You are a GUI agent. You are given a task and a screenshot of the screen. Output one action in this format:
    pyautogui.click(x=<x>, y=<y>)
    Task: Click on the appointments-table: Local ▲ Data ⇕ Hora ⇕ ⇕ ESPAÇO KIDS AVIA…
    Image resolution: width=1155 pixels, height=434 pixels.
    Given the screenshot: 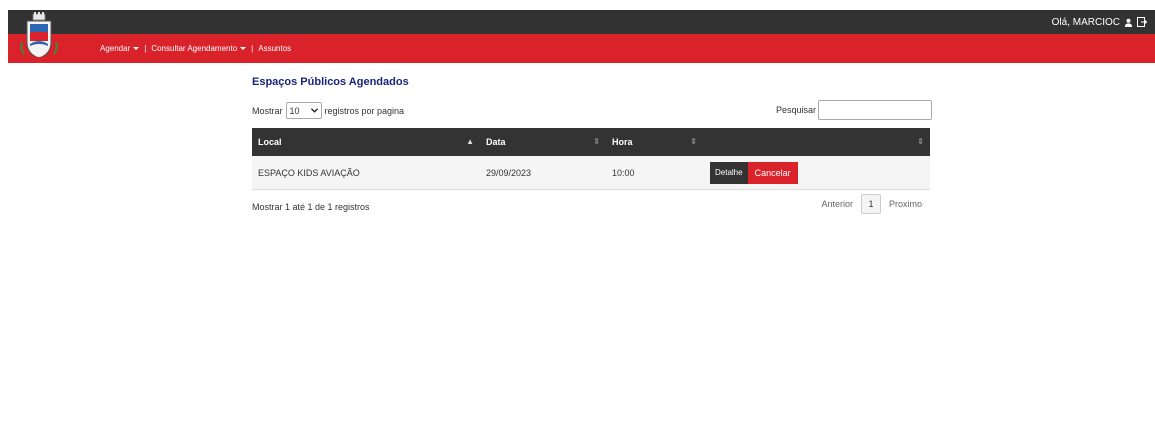 What is the action you would take?
    pyautogui.click(x=591, y=159)
    